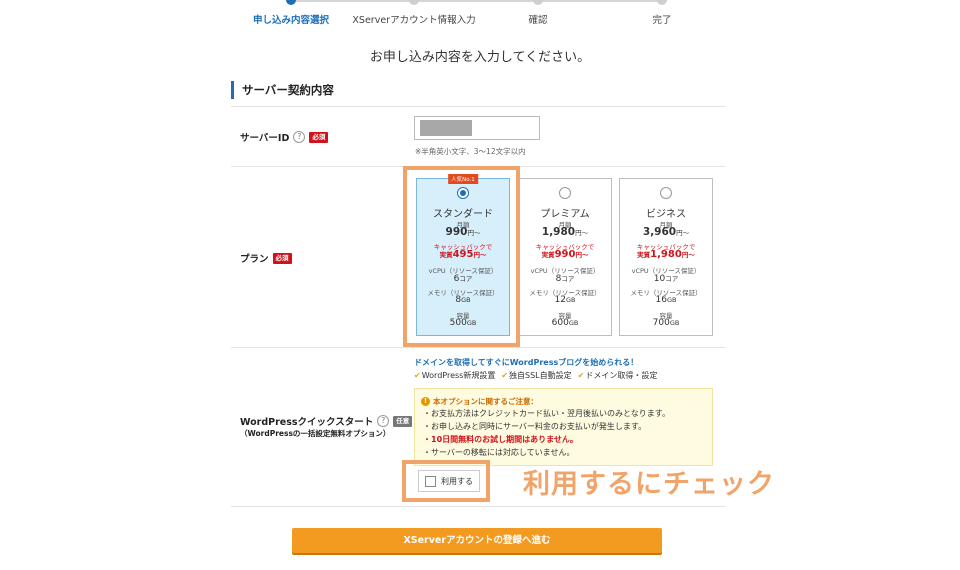 Image resolution: width=960 pixels, height=570 pixels. Describe the element at coordinates (565, 279) in the screenshot. I see `vcpu-value: 8コア` at that location.